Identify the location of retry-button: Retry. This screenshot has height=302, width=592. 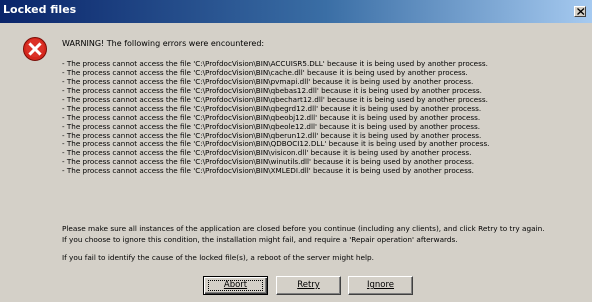
(308, 285).